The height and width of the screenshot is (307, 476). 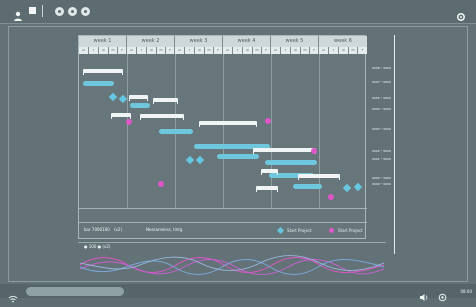 I want to click on week-header-1: week 1, so click(x=103, y=41).